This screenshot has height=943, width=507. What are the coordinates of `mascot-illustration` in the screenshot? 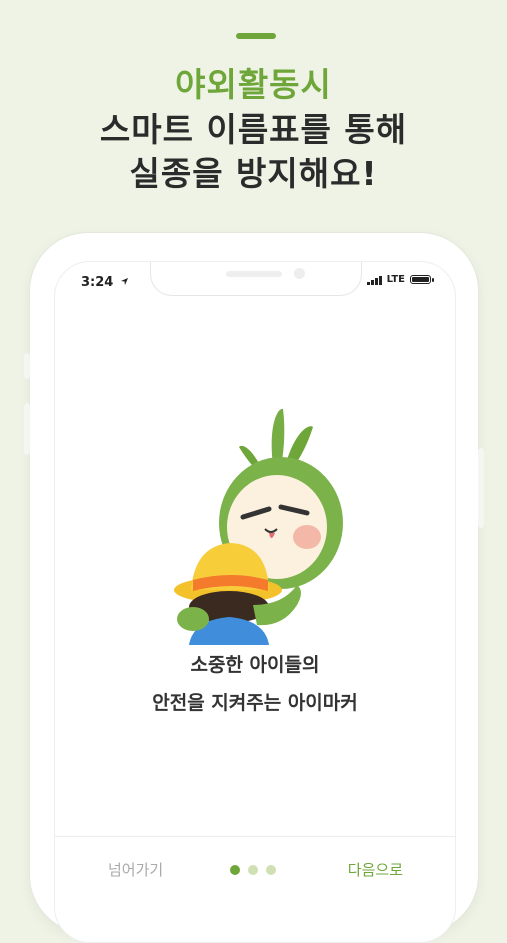 It's located at (258, 526).